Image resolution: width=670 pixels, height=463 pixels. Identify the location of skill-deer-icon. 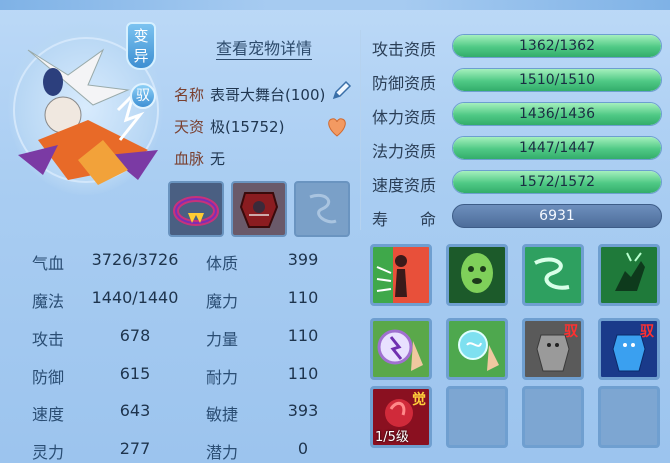
(629, 275).